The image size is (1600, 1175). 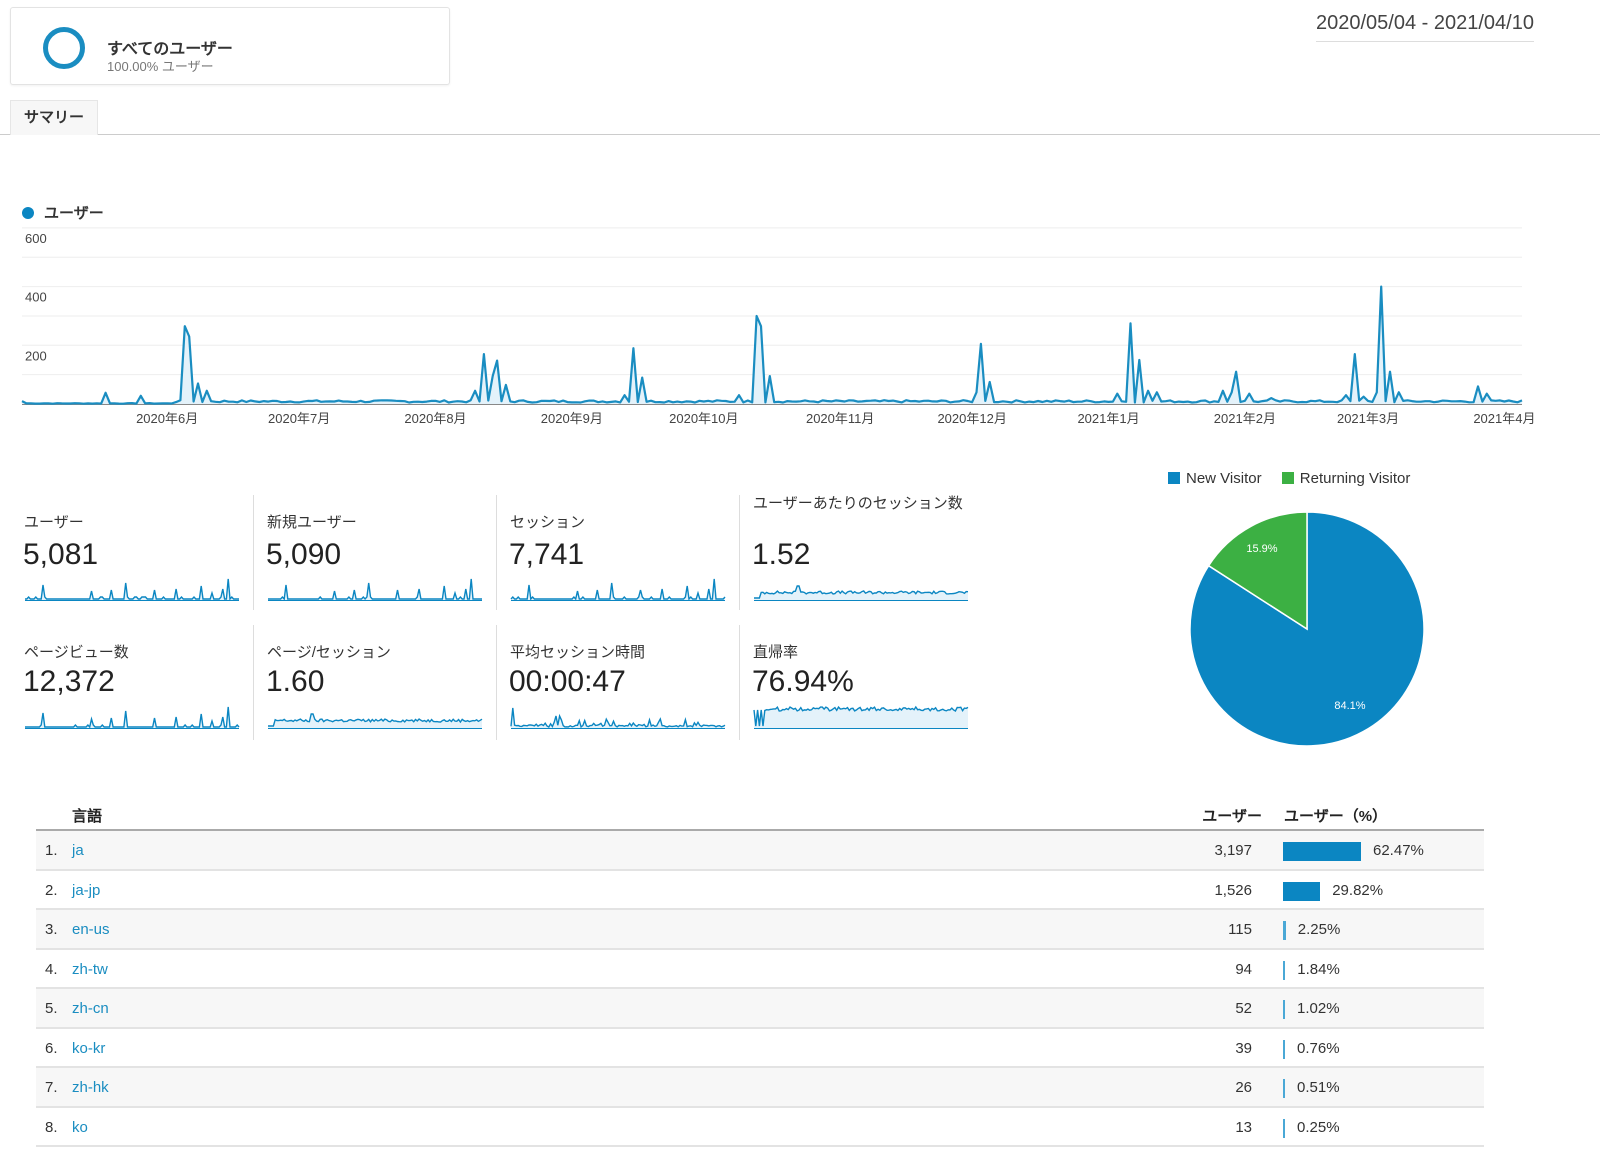 What do you see at coordinates (781, 554) in the screenshot?
I see `metric-value: 1.52` at bounding box center [781, 554].